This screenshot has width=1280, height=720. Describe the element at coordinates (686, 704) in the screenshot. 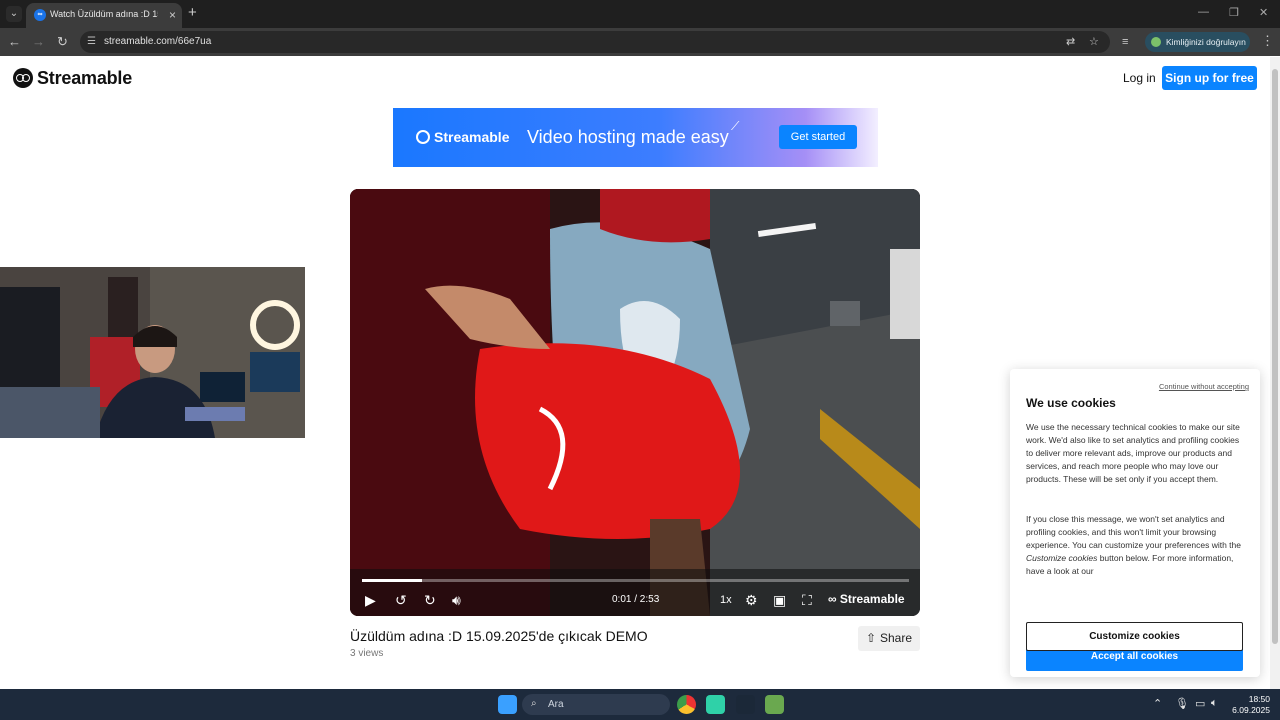

I see `chrome-icon` at that location.